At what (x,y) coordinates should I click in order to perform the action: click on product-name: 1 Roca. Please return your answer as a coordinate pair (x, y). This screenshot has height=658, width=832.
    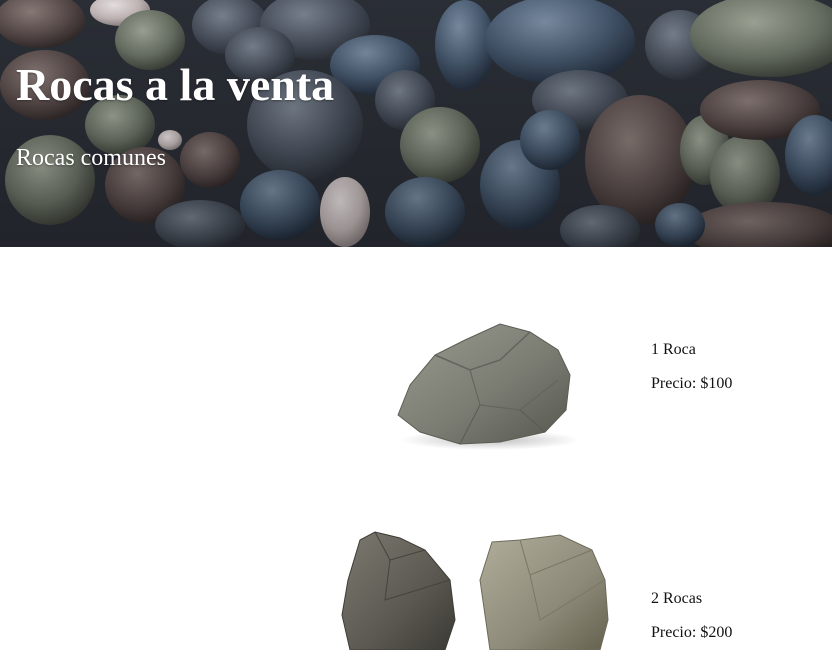
    Looking at the image, I should click on (673, 349).